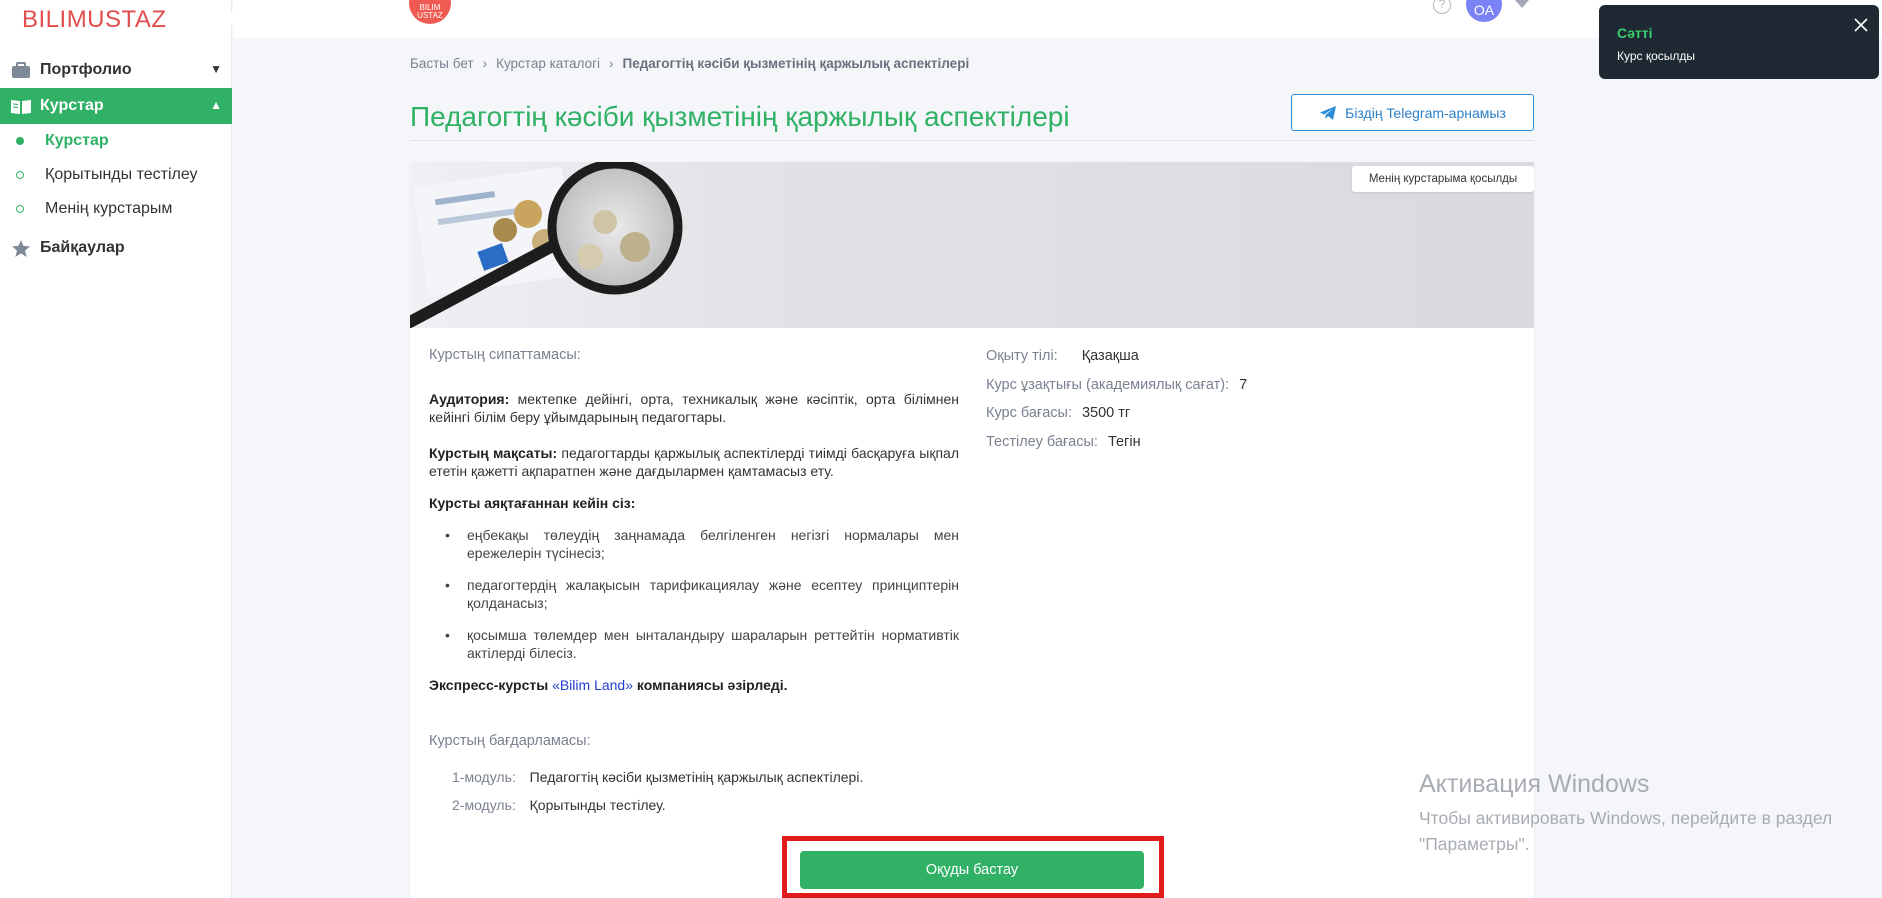  Describe the element at coordinates (1474, 844) in the screenshot. I see `watermark-line2: "Параметры".` at that location.